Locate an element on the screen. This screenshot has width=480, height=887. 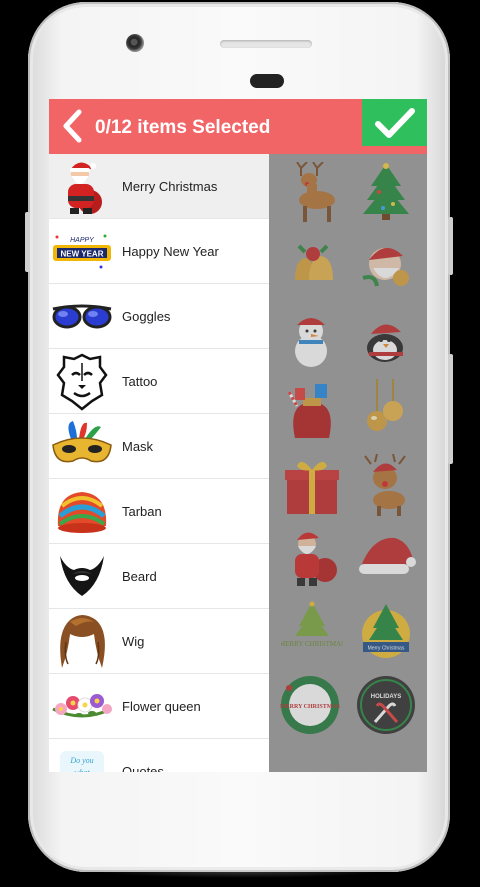
category-label: Goggles is located at coordinates (146, 316).